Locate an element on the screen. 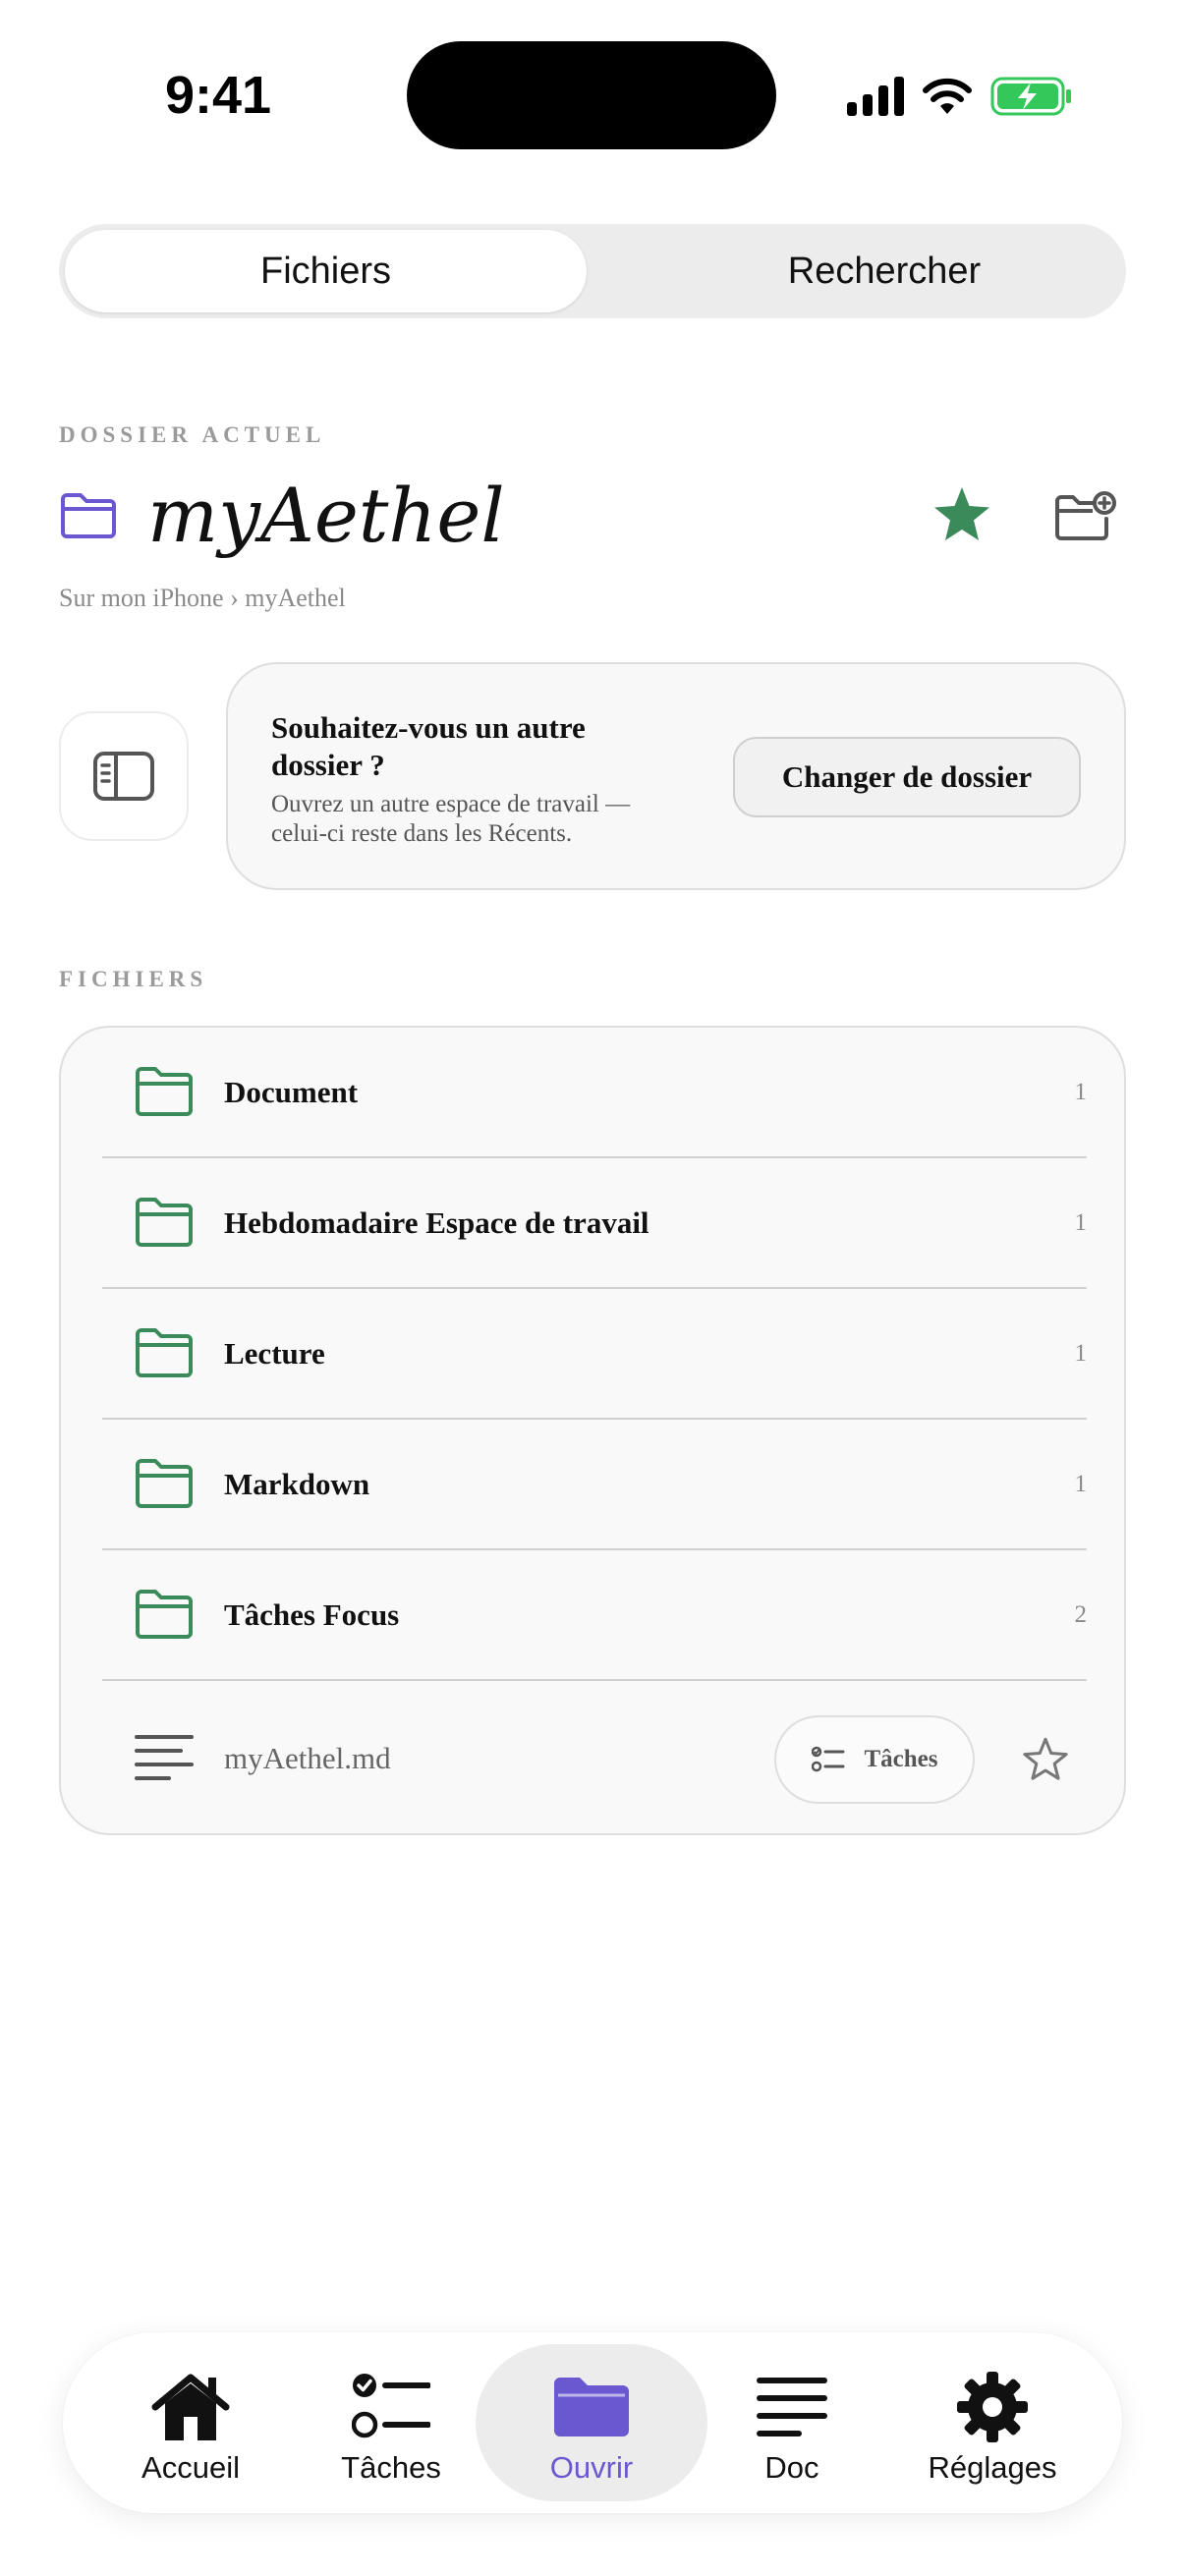  tasks-chip-label: Tâches is located at coordinates (901, 1759).